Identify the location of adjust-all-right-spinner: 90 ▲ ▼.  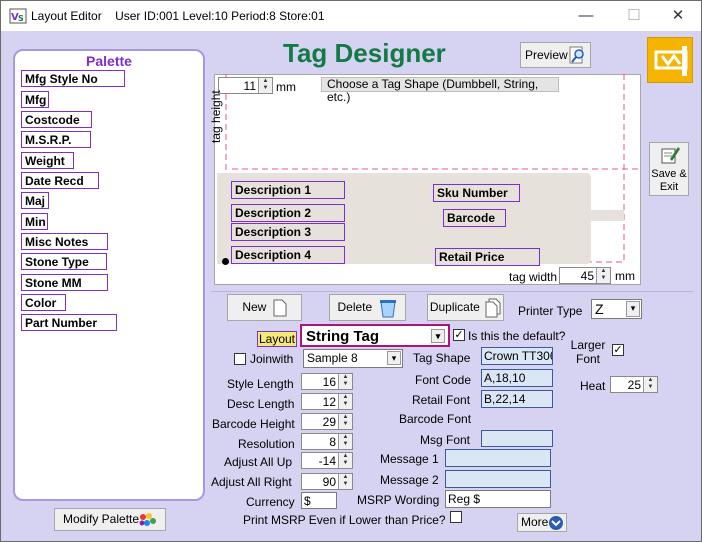
(327, 481).